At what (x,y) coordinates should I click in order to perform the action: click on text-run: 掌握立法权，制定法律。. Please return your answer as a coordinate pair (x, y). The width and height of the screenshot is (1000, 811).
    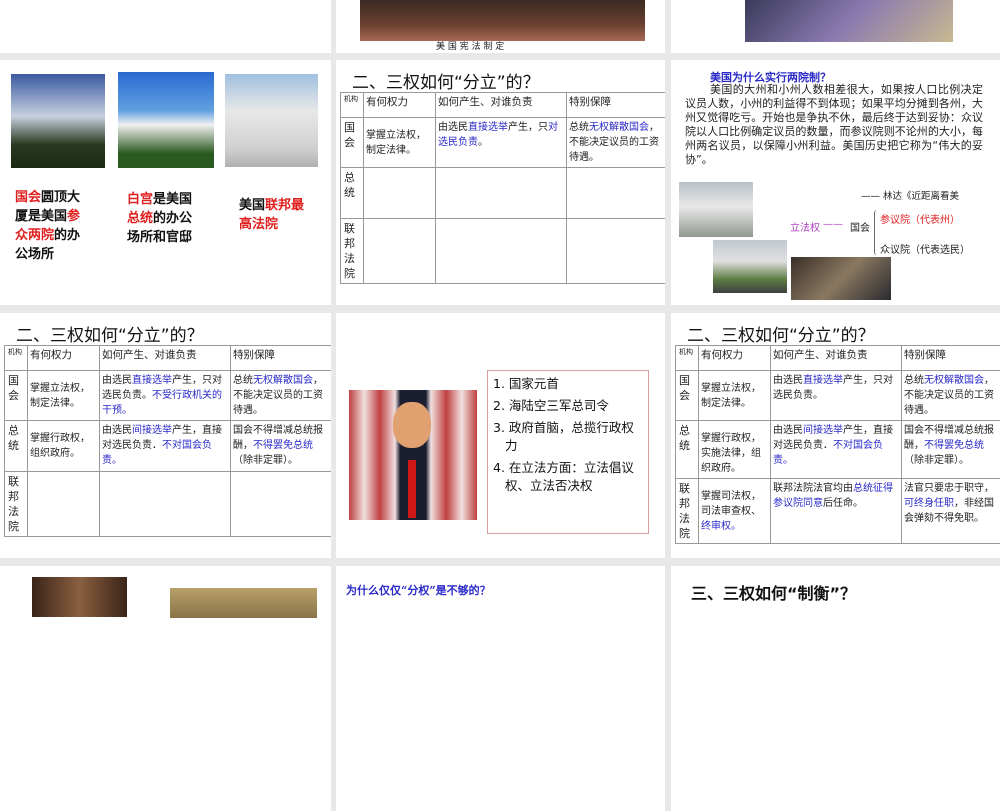
    Looking at the image, I should click on (731, 396).